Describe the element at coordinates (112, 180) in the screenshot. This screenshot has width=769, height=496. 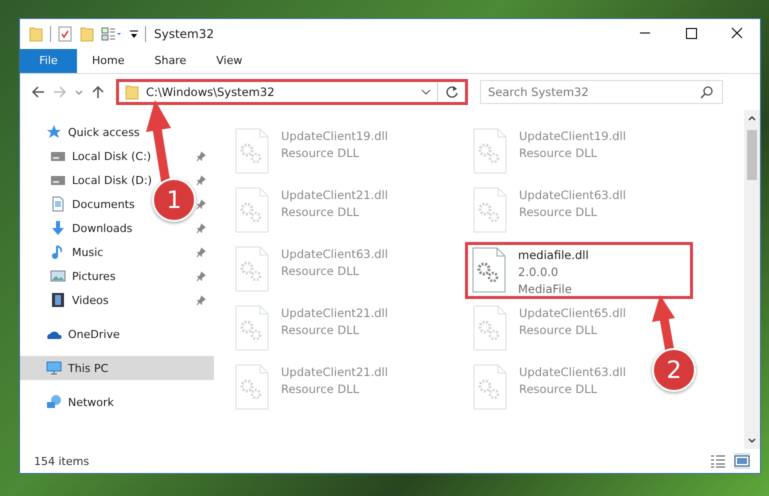
I see `nav-item: Local Disk (D:)` at that location.